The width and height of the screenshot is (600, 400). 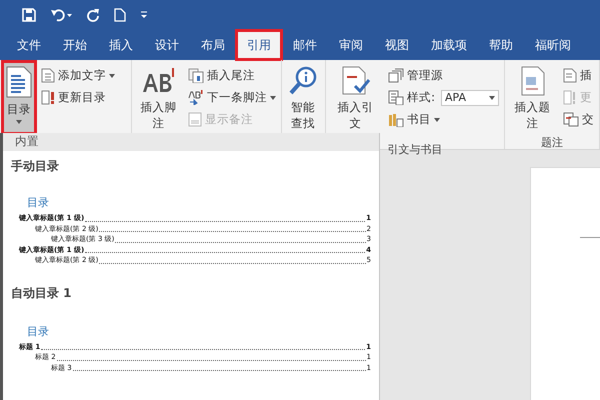 What do you see at coordinates (305, 45) in the screenshot?
I see `ribbon-tab: 邮件` at bounding box center [305, 45].